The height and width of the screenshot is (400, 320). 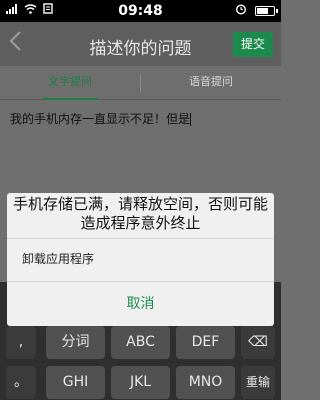 I want to click on reset-key: 重输, so click(x=258, y=382).